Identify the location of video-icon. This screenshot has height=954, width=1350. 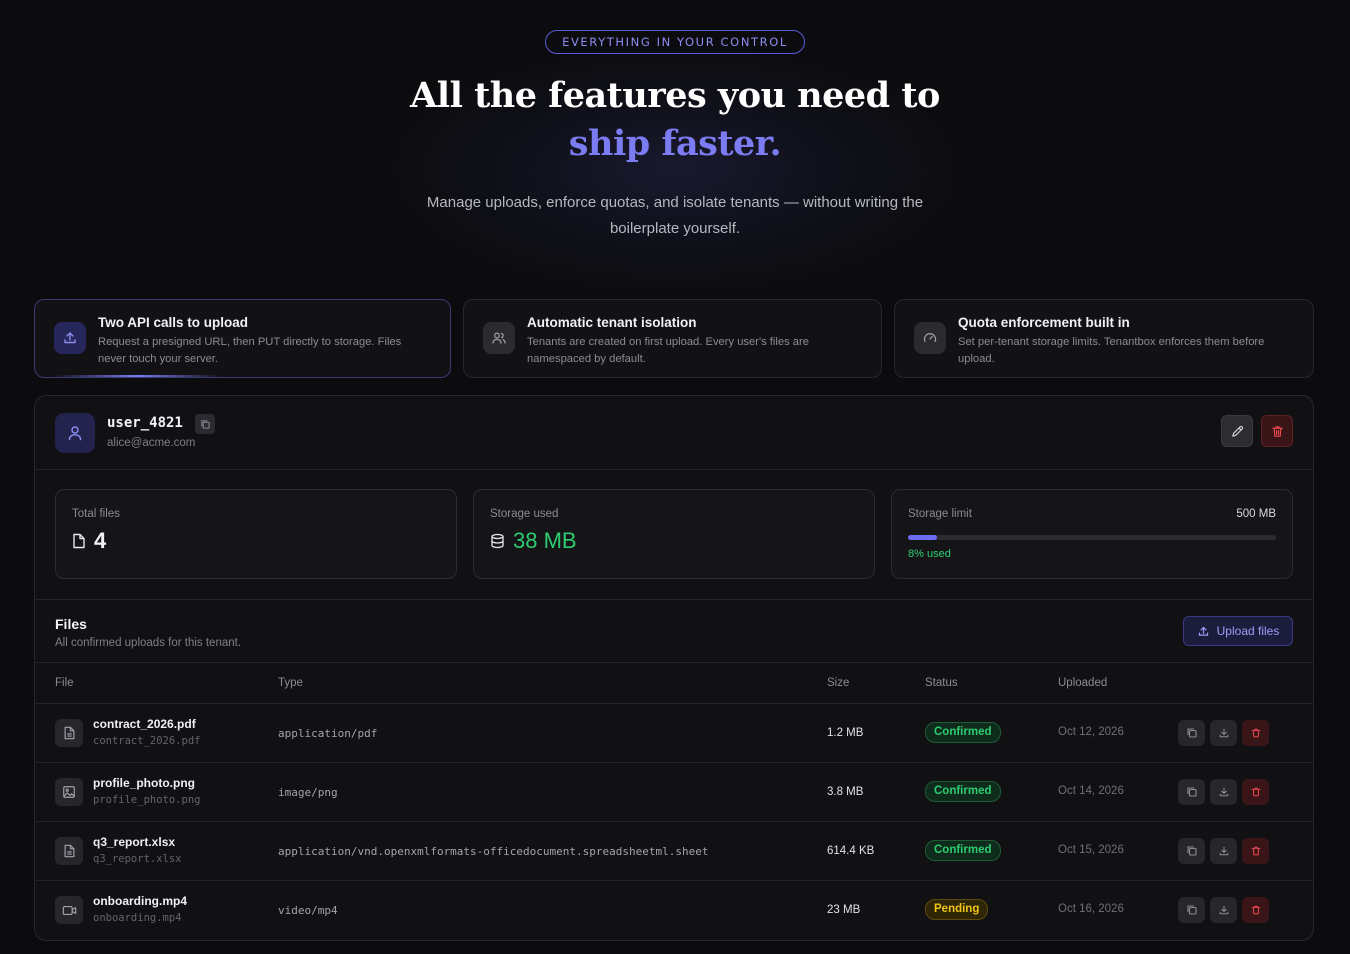
(69, 910).